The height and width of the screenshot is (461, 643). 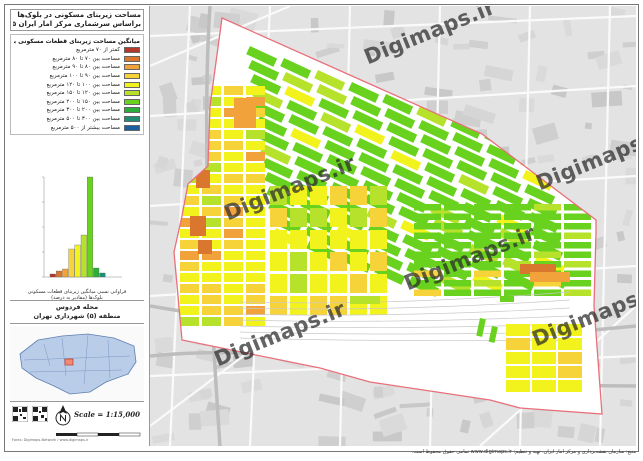 I want to click on legend-item: مساحت بین ۱۲۰ تا ۱۵۰ مترمربع, so click(x=77, y=93).